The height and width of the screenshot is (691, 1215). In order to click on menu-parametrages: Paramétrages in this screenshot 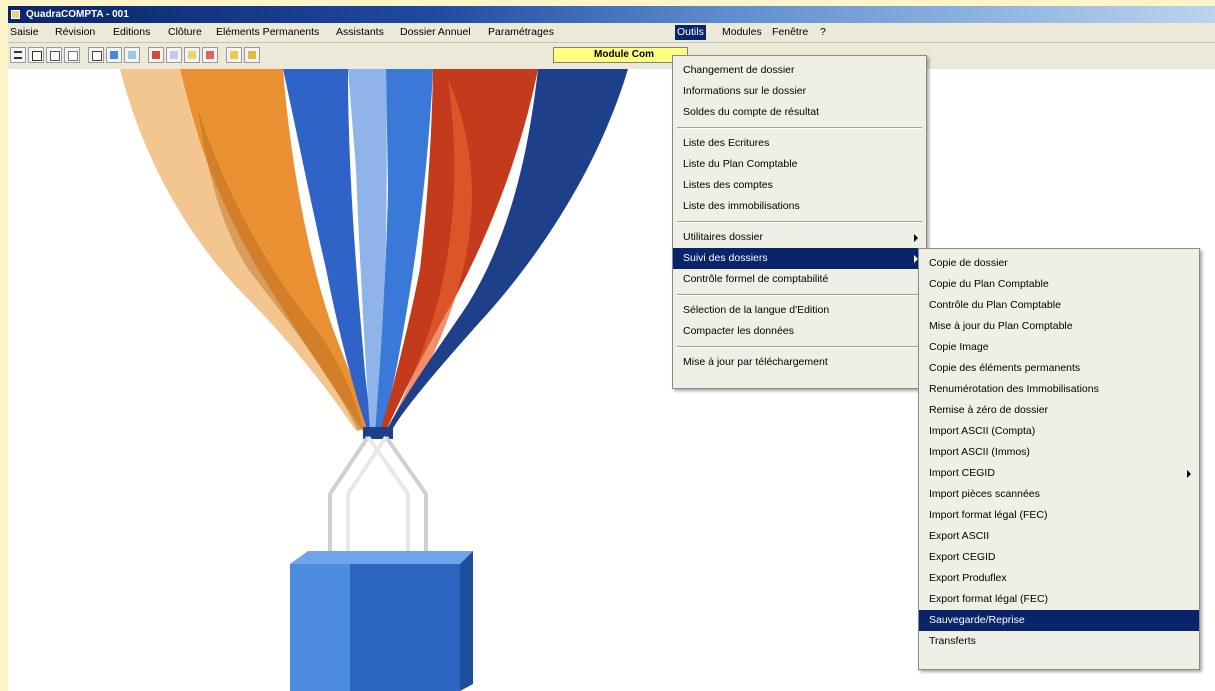, I will do `click(521, 32)`.